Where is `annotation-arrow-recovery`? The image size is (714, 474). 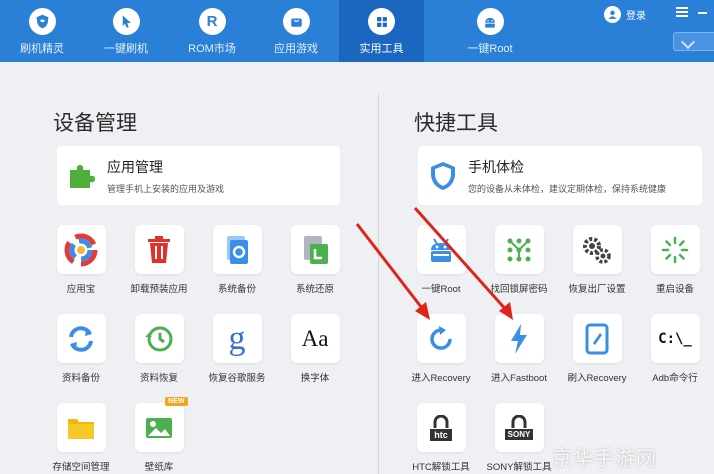 annotation-arrow-recovery is located at coordinates (392, 271).